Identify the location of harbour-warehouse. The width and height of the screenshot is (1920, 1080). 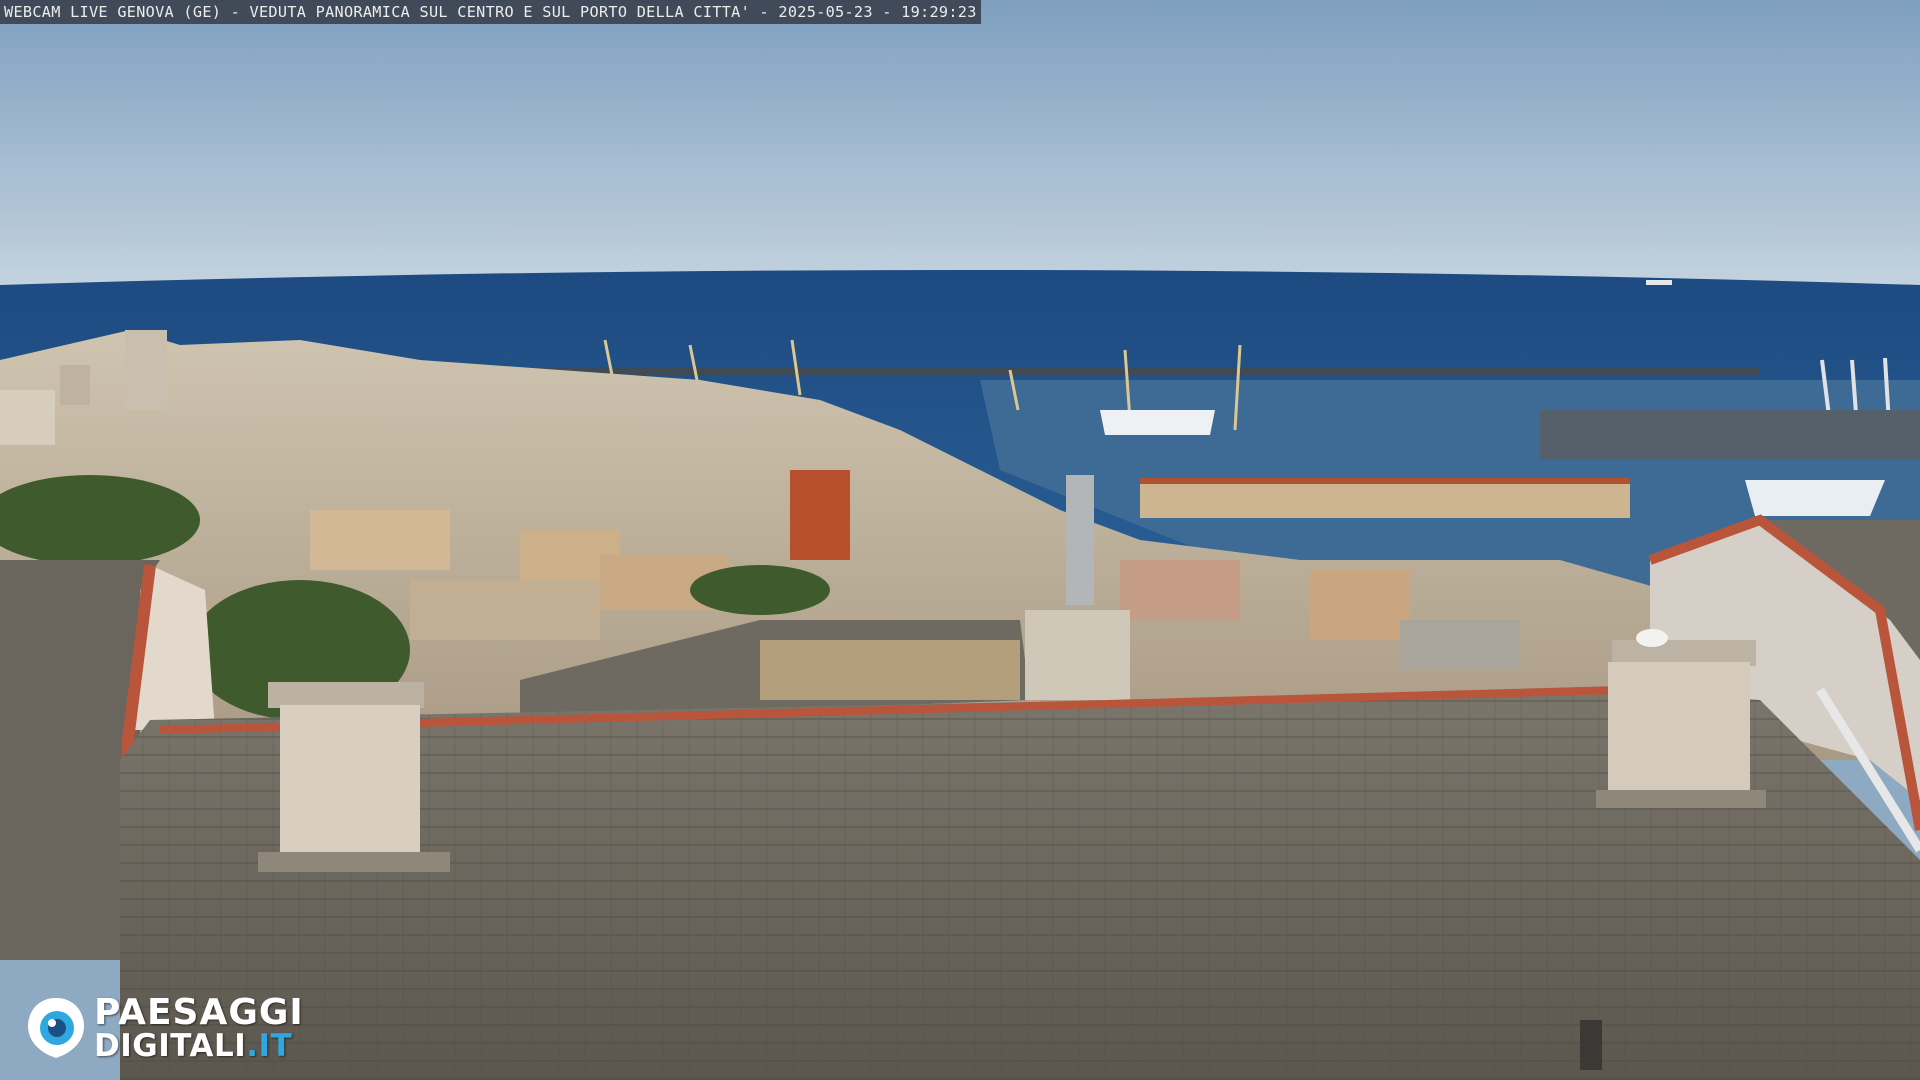
(1385, 499).